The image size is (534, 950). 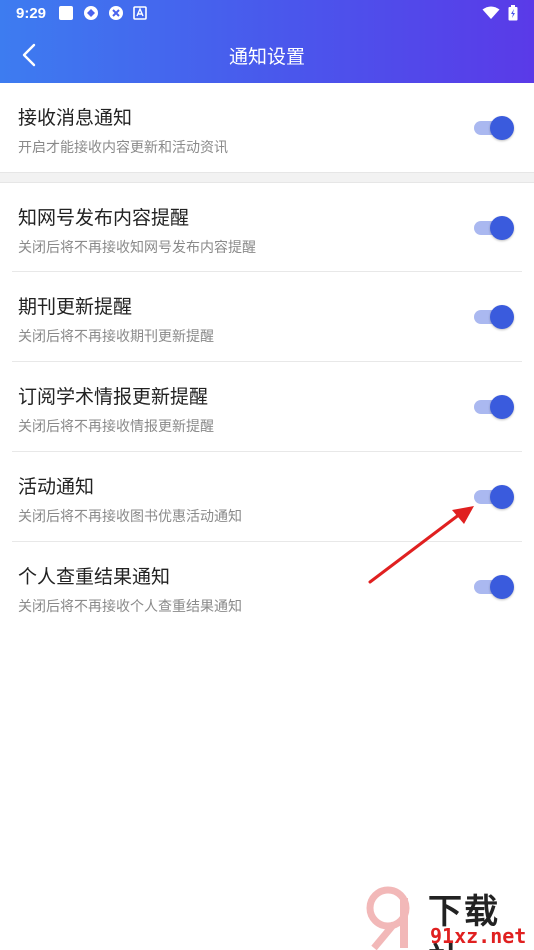 I want to click on toggle-plagiarism-result, so click(x=494, y=587).